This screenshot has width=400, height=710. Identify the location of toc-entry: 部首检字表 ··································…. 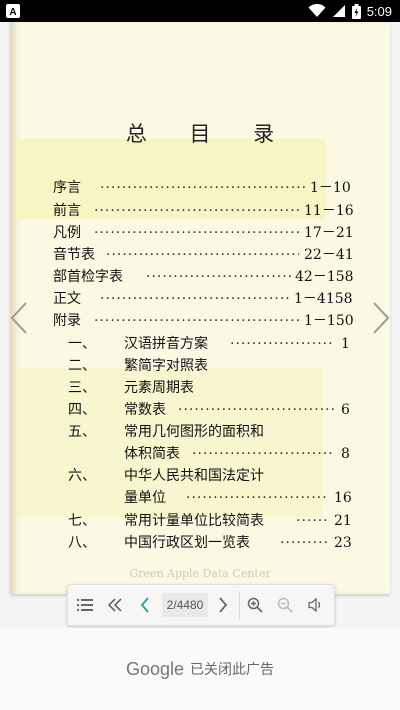
(200, 277).